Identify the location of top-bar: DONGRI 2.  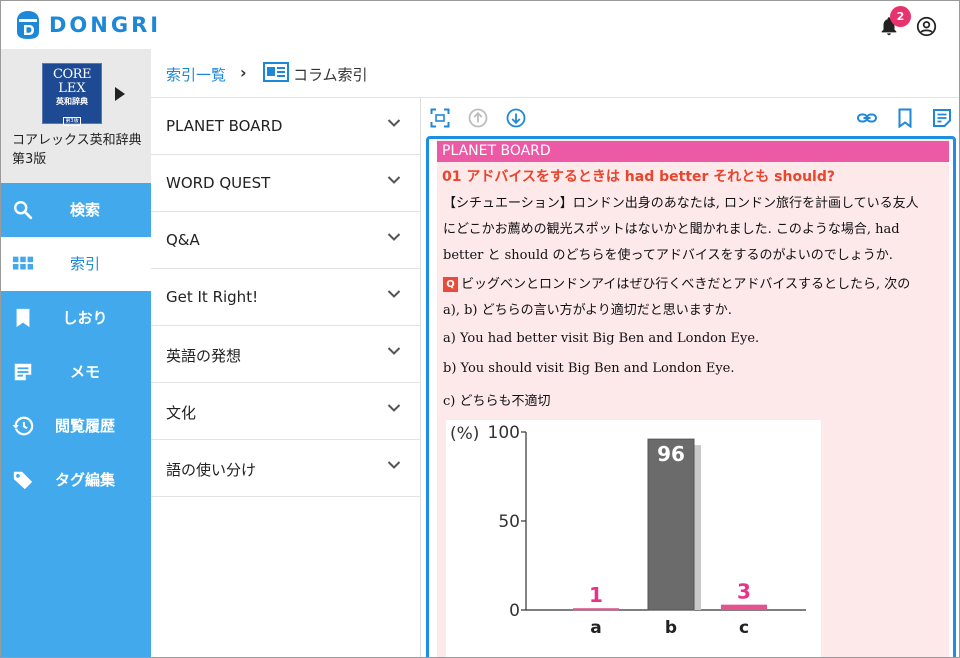
(480, 25).